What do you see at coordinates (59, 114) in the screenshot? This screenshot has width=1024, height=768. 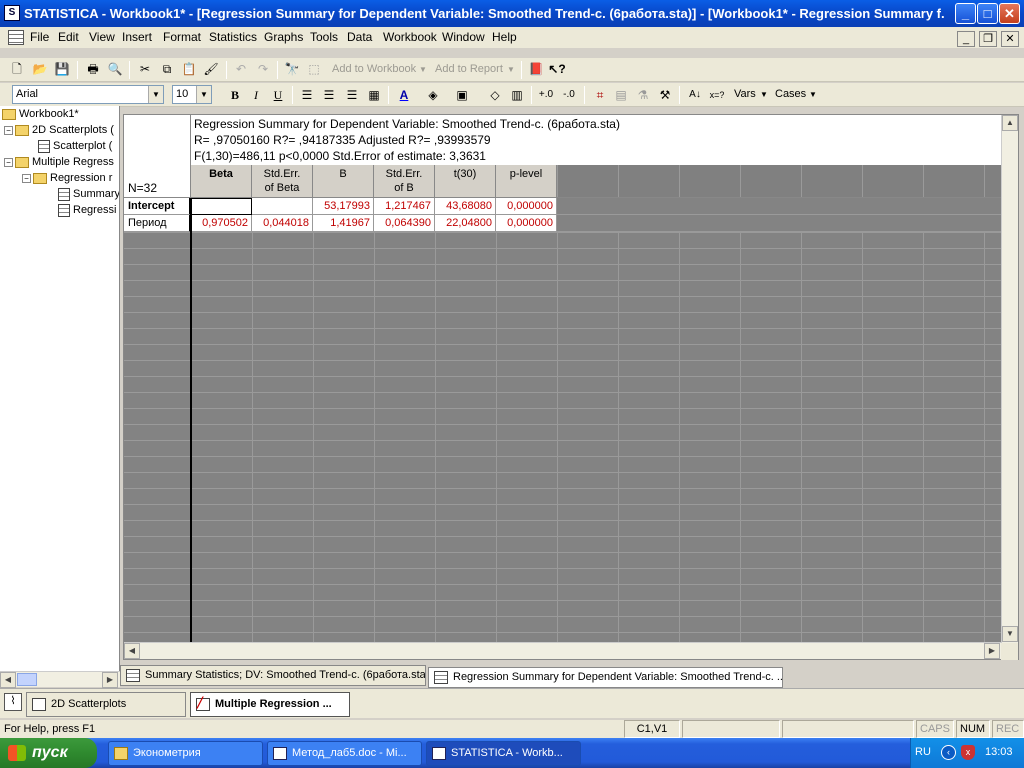 I see `tree-node-workbook: Workbook1*` at bounding box center [59, 114].